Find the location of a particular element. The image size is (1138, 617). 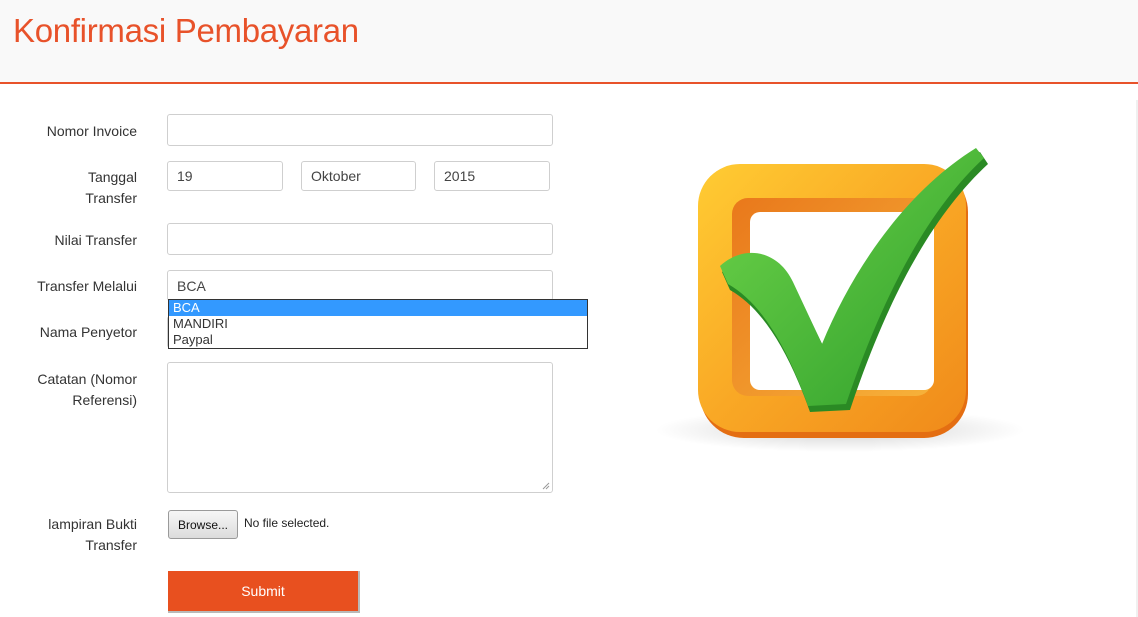

submit-button: Submit is located at coordinates (264, 592).